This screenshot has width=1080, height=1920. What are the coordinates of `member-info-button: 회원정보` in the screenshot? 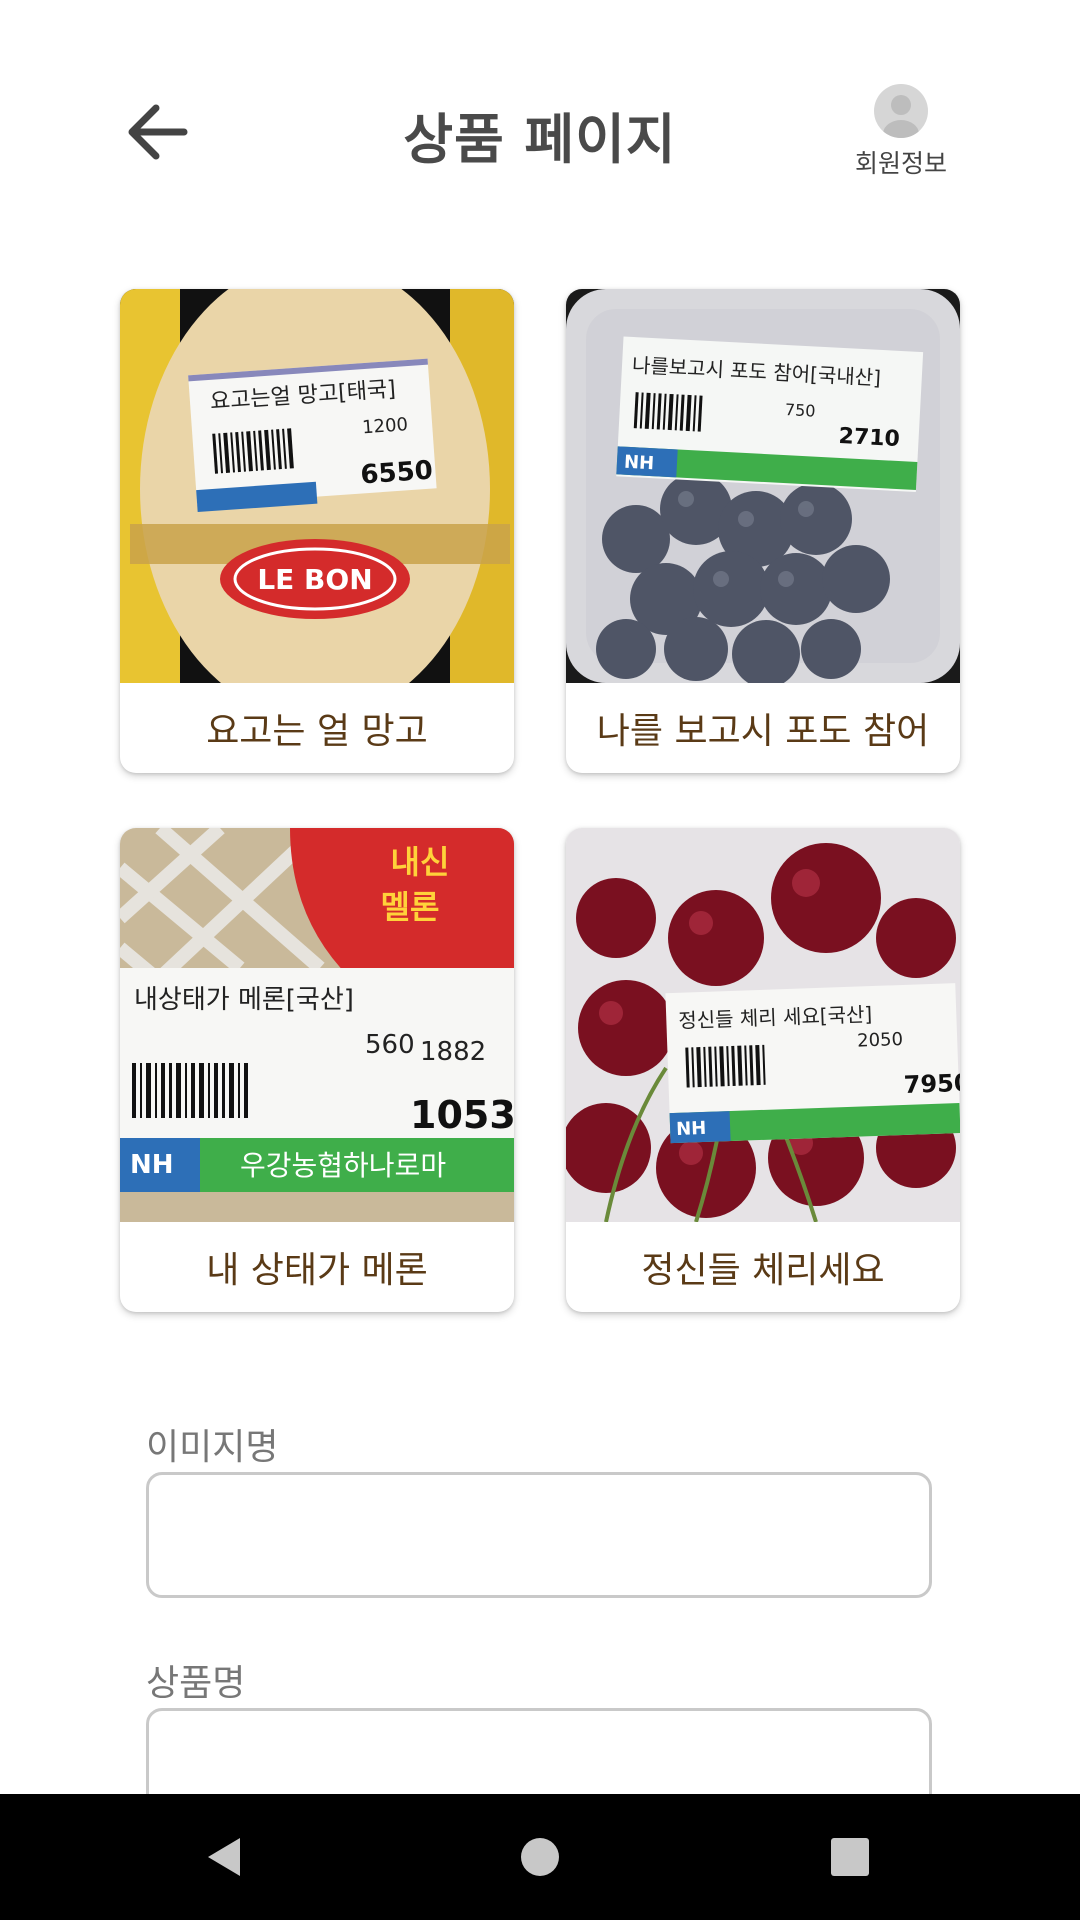 It's located at (901, 132).